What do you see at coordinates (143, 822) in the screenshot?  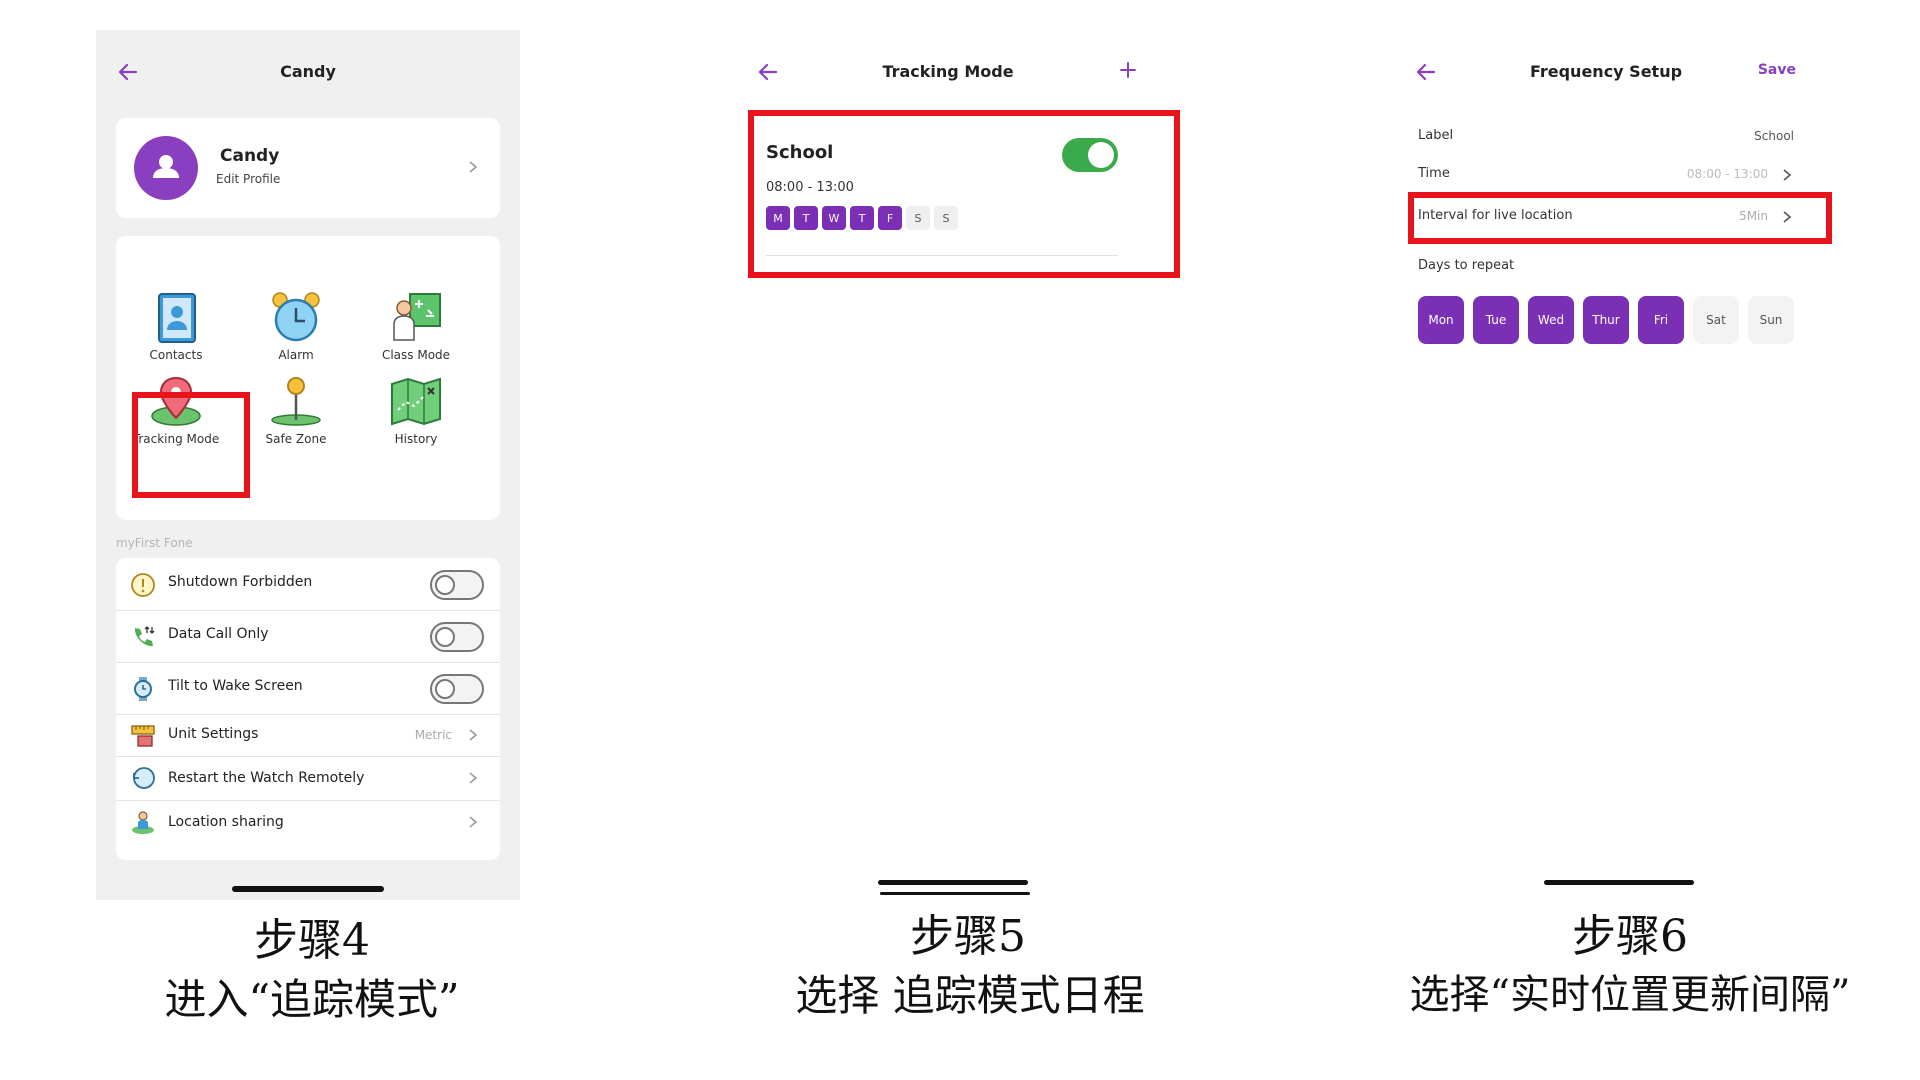 I see `location-sharing-icon` at bounding box center [143, 822].